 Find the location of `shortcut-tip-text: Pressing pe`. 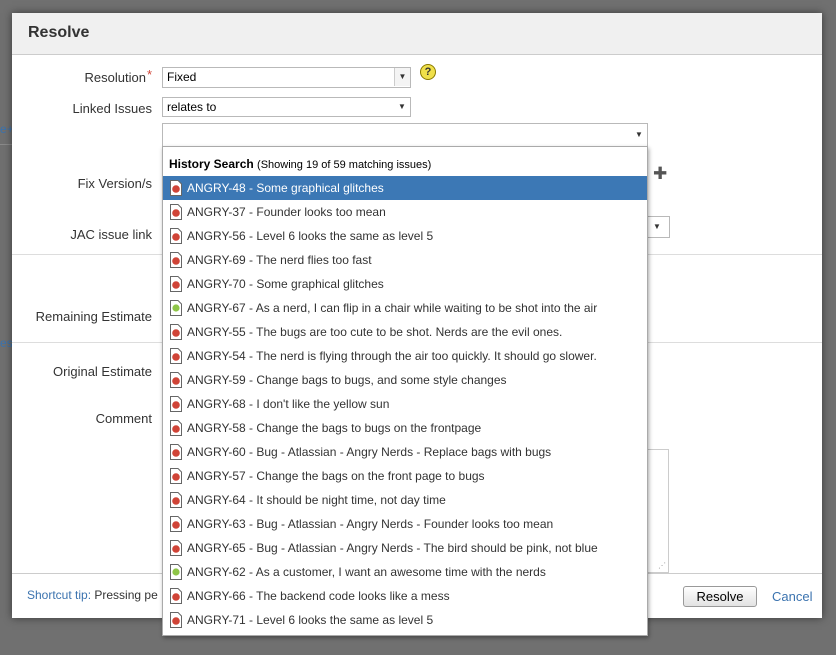

shortcut-tip-text: Pressing pe is located at coordinates (126, 595).